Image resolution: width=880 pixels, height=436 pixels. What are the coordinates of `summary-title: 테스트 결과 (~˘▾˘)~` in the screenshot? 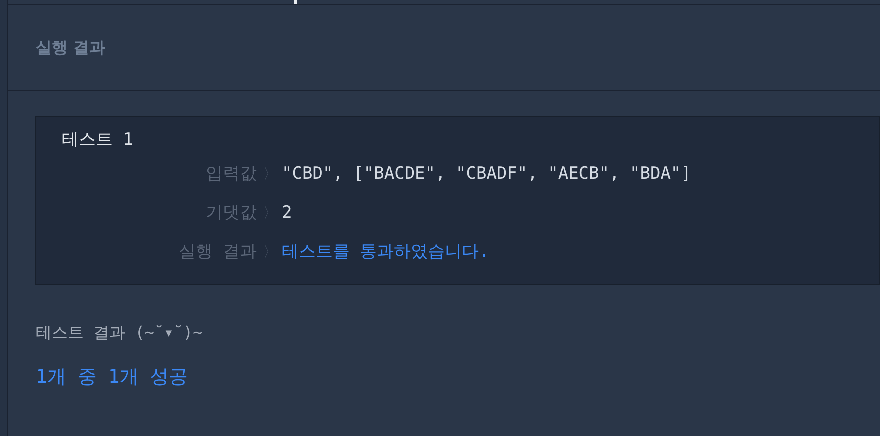 It's located at (120, 333).